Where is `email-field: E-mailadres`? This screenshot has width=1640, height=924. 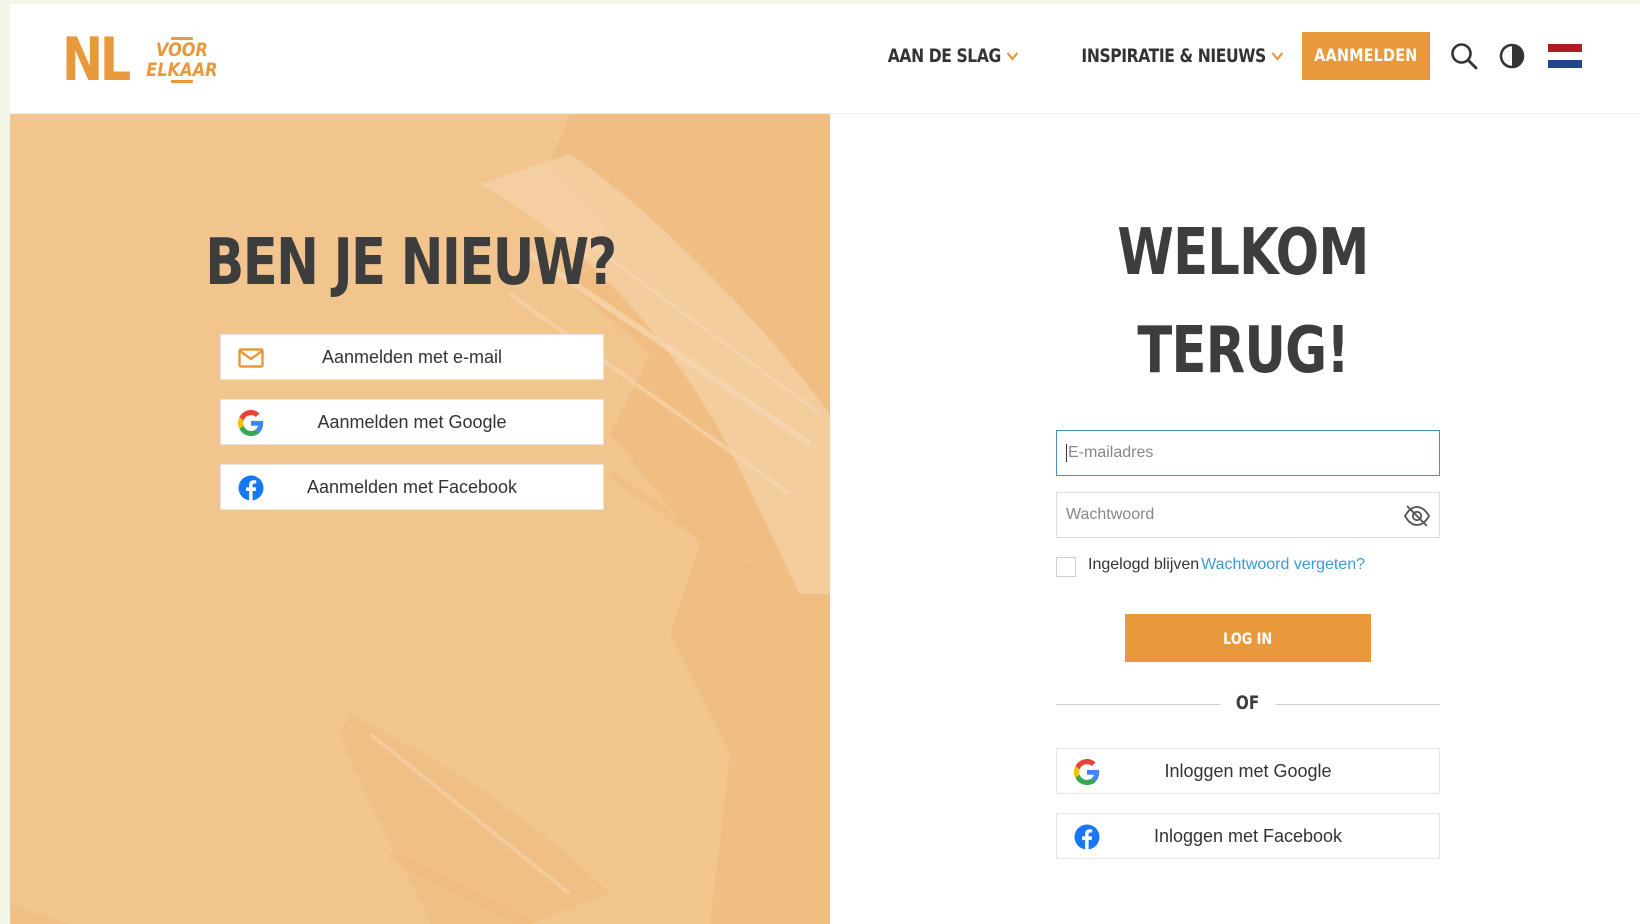
email-field: E-mailadres is located at coordinates (1248, 453).